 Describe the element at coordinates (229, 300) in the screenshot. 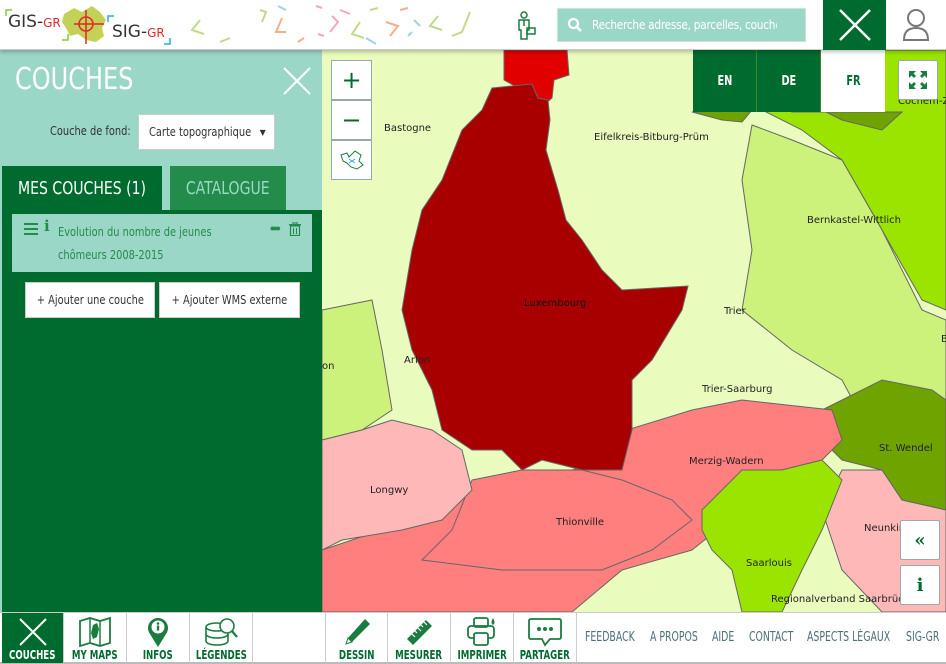

I see `add-wms-button: + Ajouter WMS externe` at that location.